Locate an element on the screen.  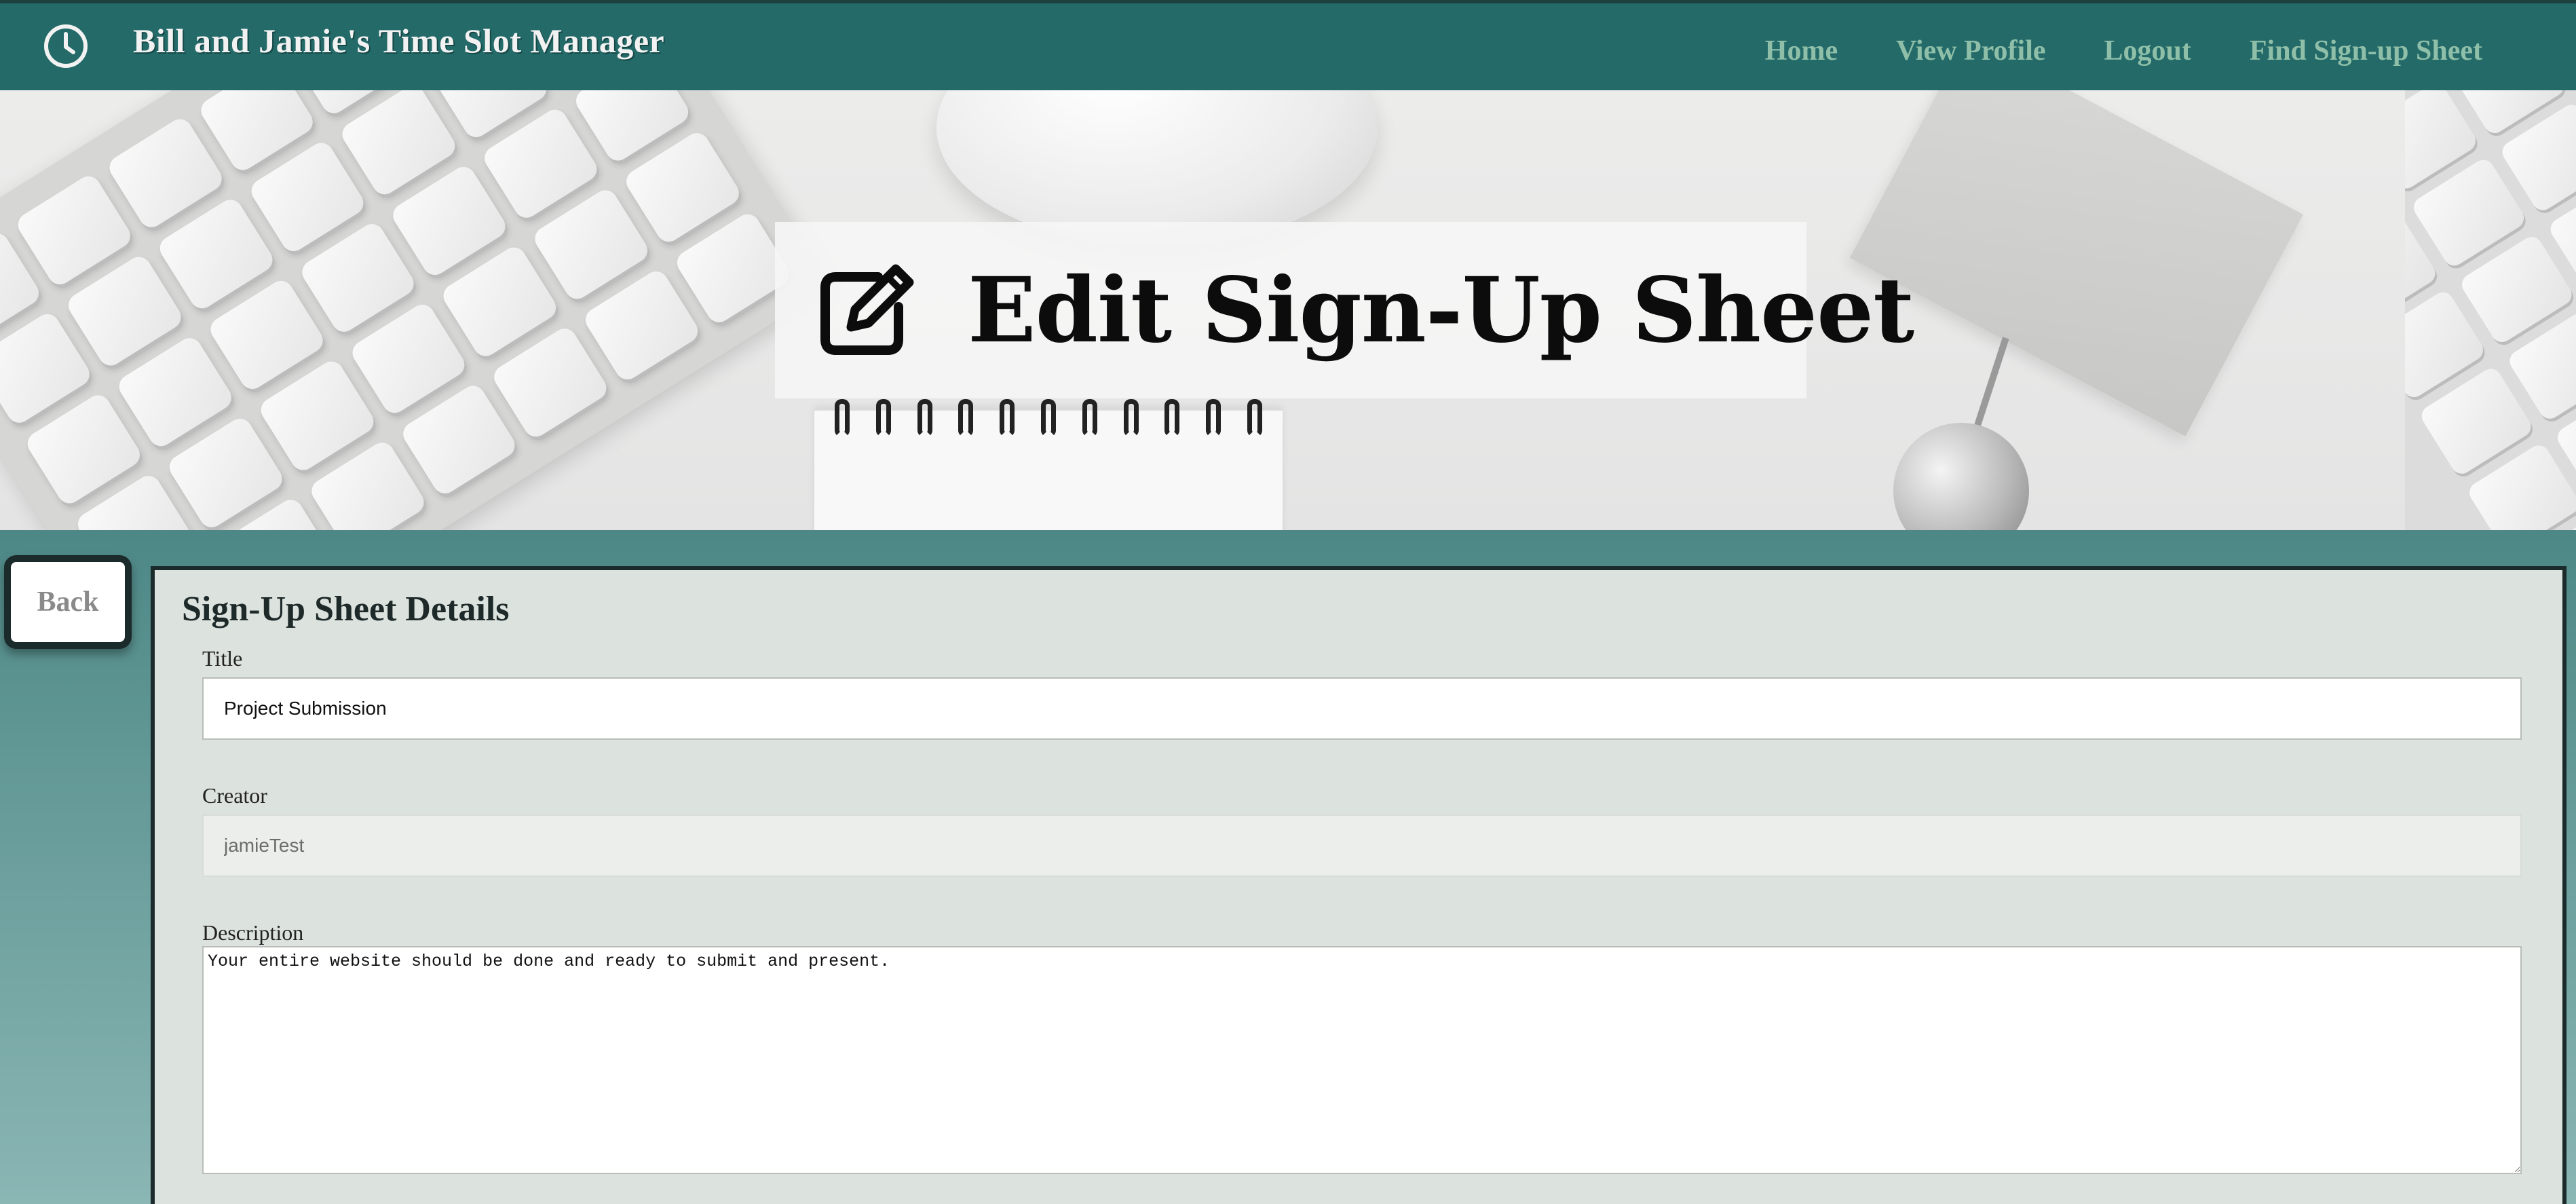
title-input is located at coordinates (1362, 708).